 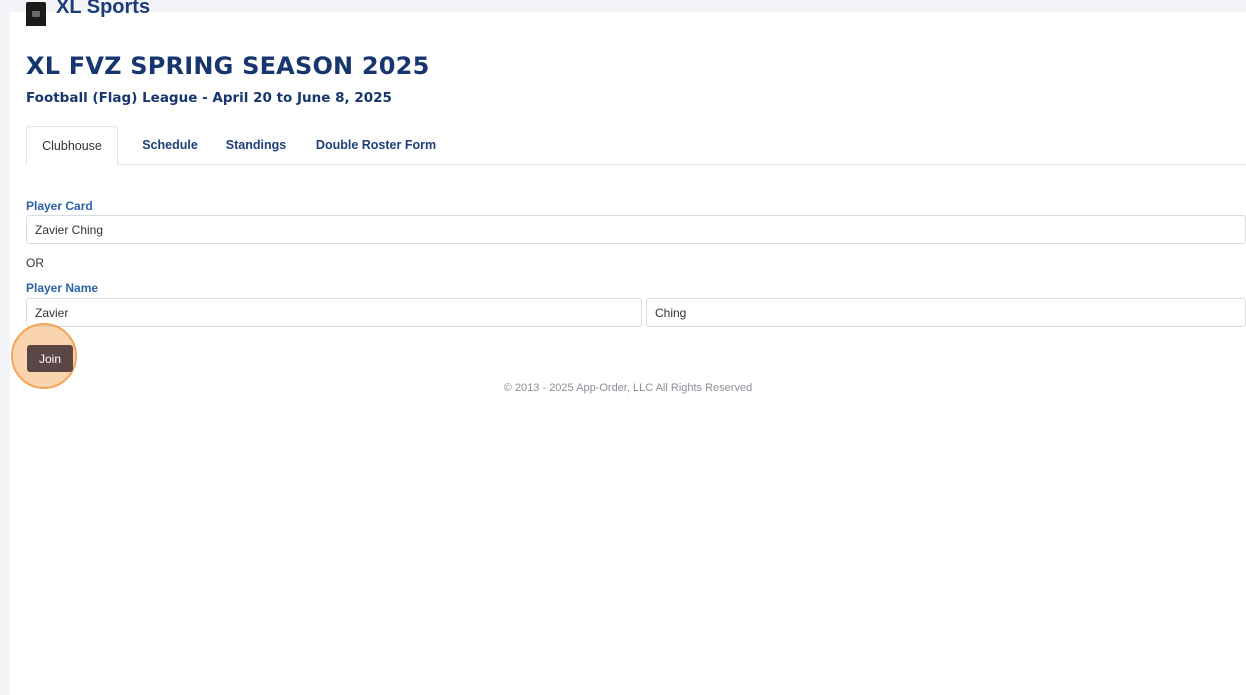 I want to click on tab-double-roster-form: Double Roster Form, so click(x=376, y=145).